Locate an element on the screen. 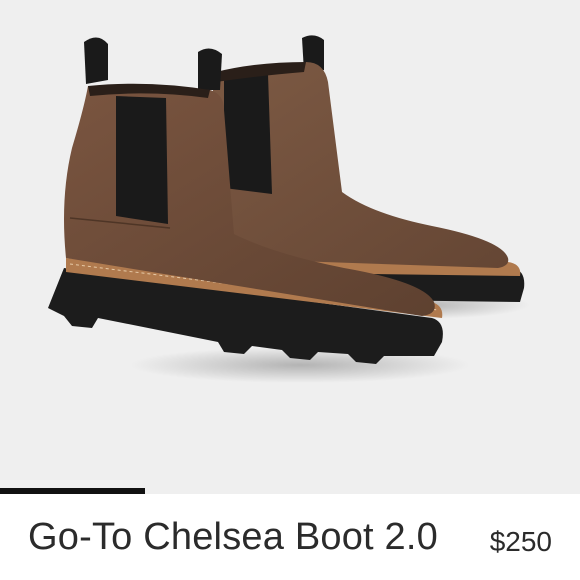 The height and width of the screenshot is (580, 580). product-price: $250 is located at coordinates (520, 541).